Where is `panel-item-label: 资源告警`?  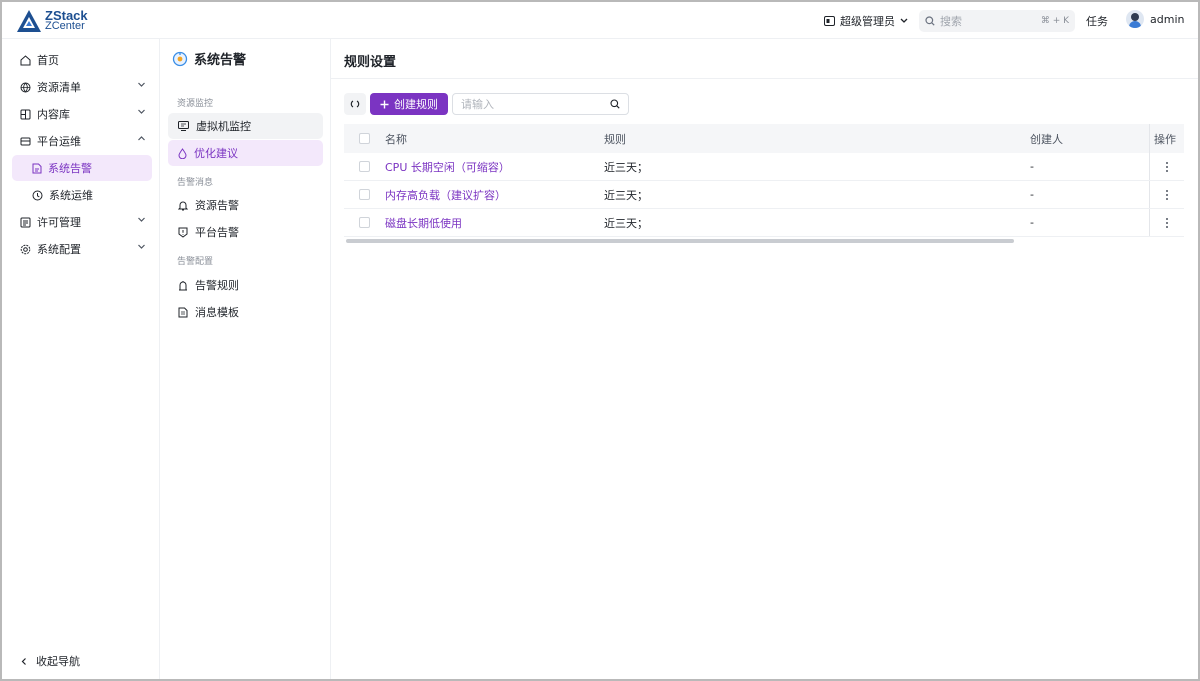
panel-item-label: 资源告警 is located at coordinates (217, 205).